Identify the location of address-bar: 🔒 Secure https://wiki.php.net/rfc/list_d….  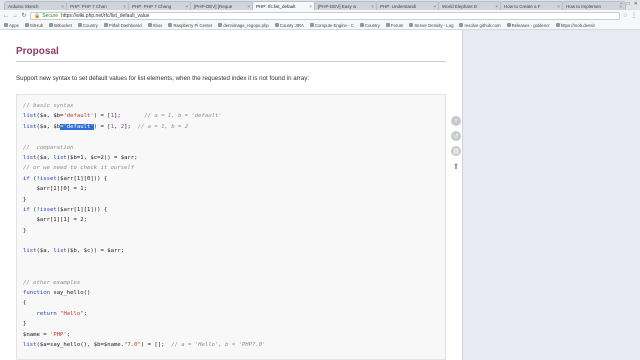
(325, 15).